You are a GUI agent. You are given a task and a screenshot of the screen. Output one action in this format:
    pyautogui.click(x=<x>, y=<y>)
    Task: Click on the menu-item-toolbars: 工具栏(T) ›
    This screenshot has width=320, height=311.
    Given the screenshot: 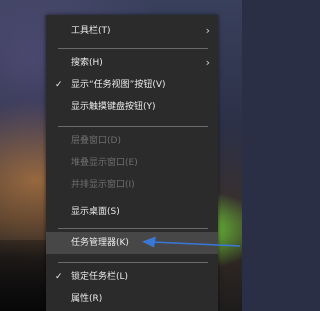 What is the action you would take?
    pyautogui.click(x=132, y=31)
    